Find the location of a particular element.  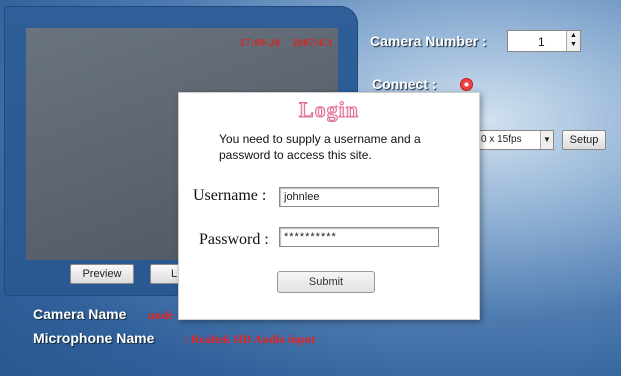

preview-button: Preview is located at coordinates (102, 274).